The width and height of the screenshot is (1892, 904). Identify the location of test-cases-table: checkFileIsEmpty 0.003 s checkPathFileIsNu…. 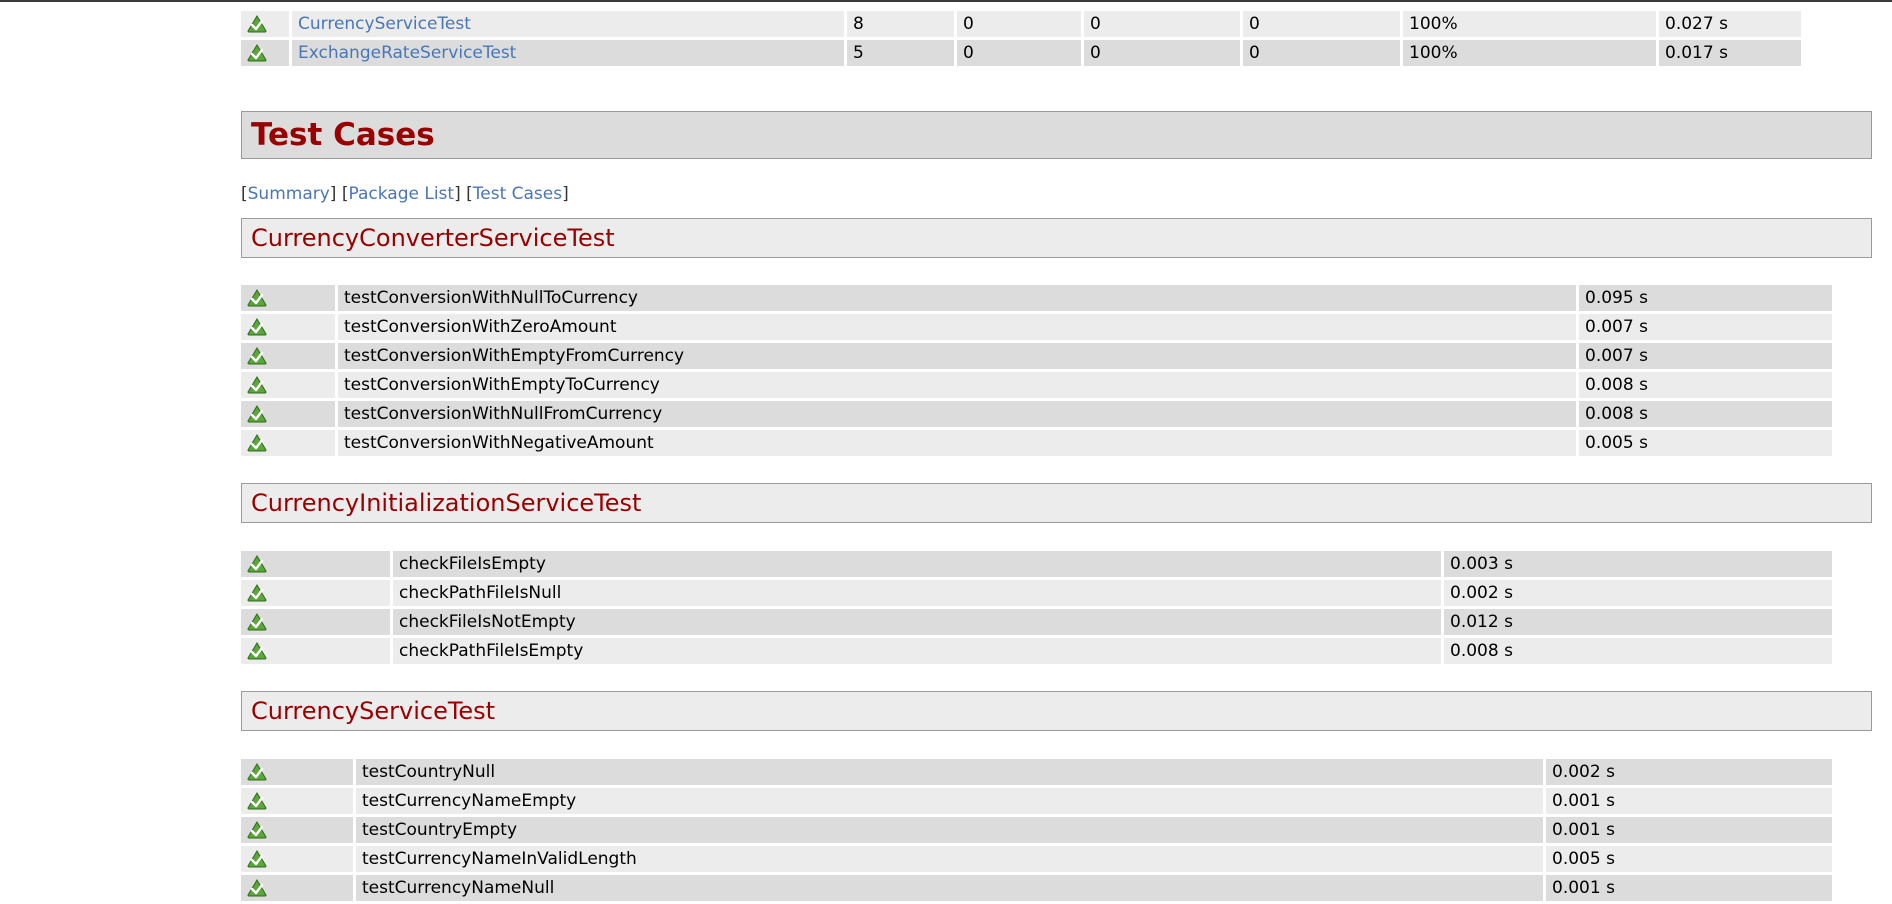
(1036, 607).